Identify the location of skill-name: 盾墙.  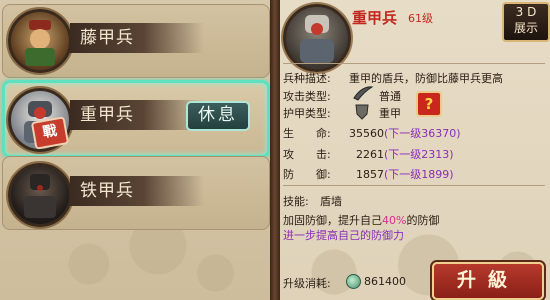
(331, 201).